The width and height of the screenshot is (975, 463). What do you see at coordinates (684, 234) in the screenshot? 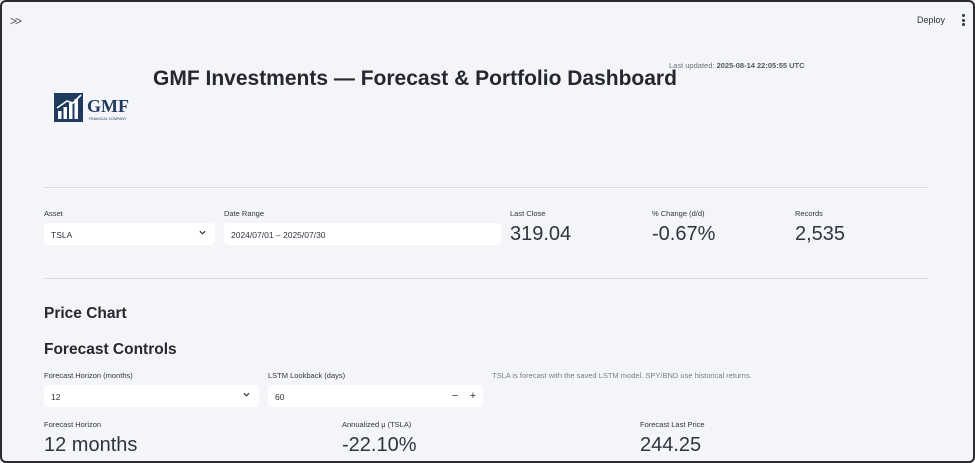
I see `metric-value-pct-change: -0.67%` at bounding box center [684, 234].